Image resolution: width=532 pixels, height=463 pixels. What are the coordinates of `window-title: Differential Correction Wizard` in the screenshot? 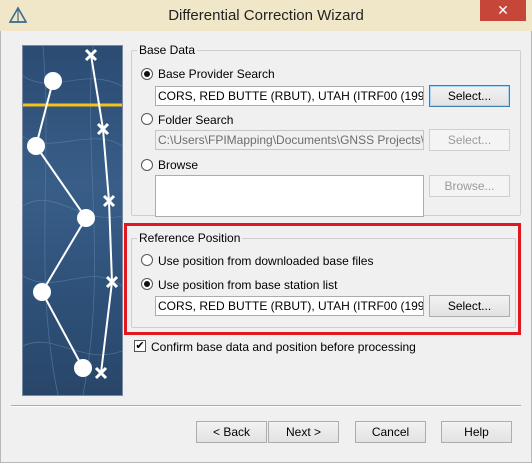 It's located at (266, 15).